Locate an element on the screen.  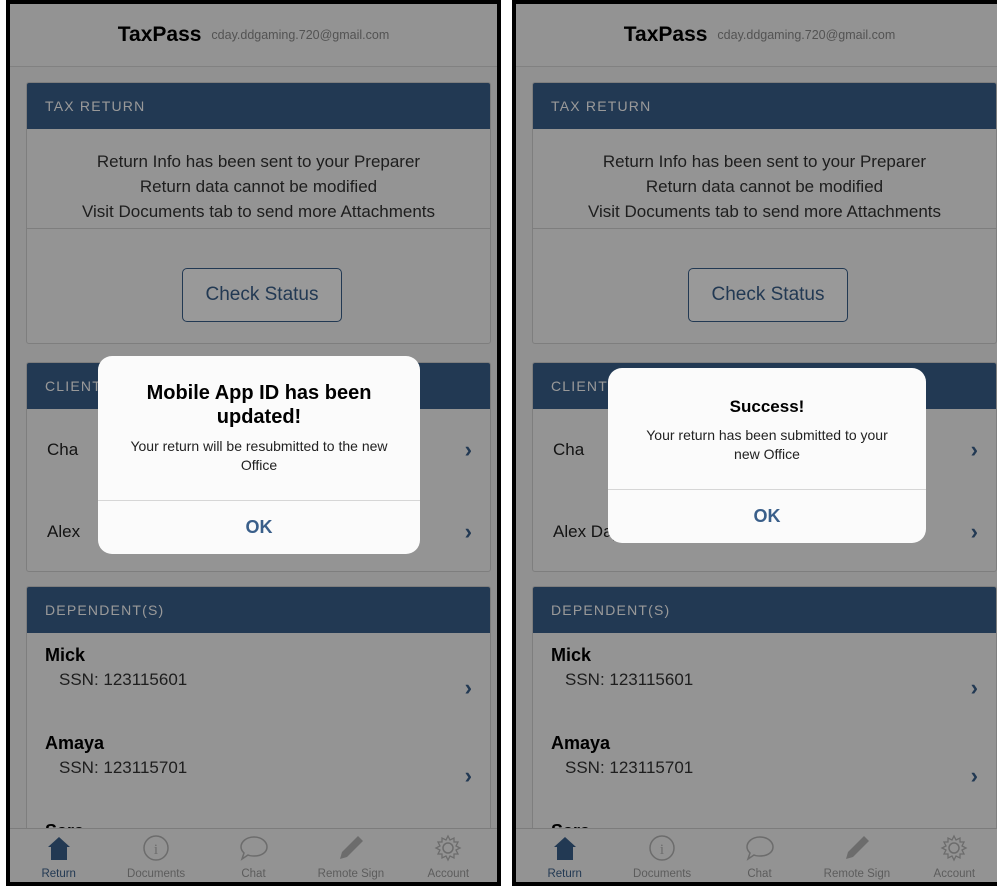
alert-title: Mobile App ID has been updated! is located at coordinates (259, 405).